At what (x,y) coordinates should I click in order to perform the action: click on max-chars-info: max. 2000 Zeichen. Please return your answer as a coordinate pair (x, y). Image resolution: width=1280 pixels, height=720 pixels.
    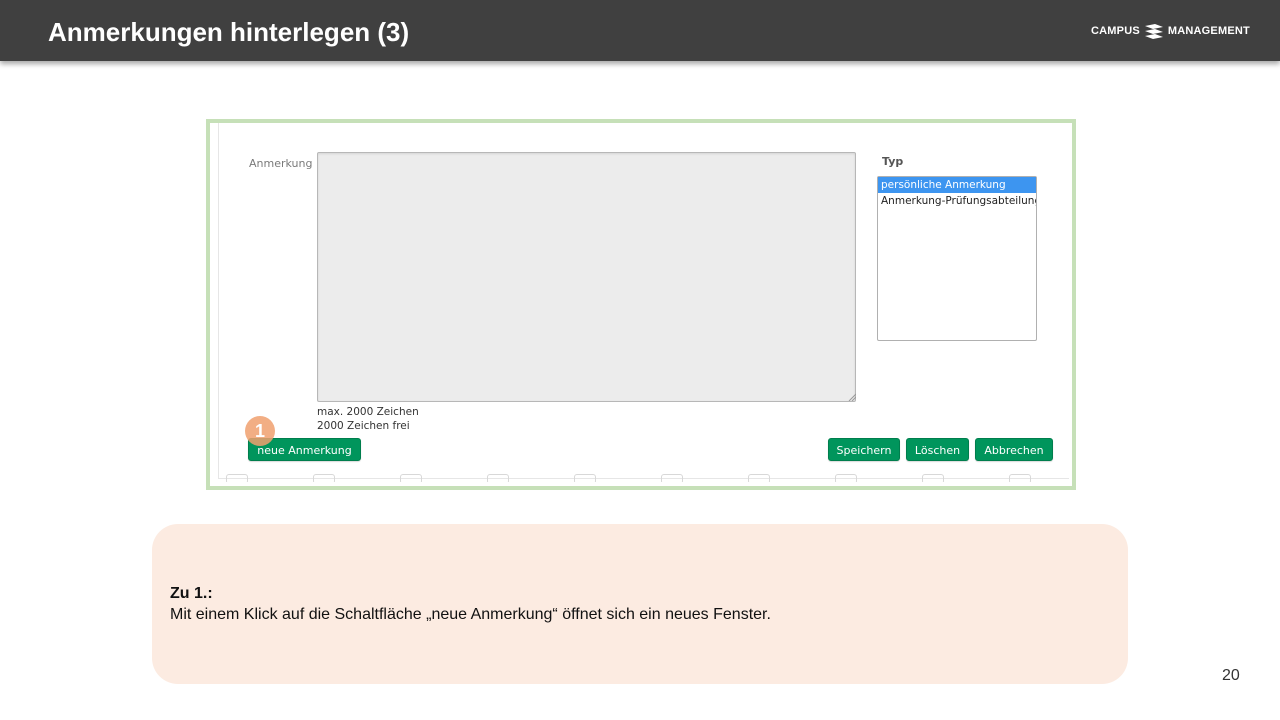
    Looking at the image, I should click on (368, 412).